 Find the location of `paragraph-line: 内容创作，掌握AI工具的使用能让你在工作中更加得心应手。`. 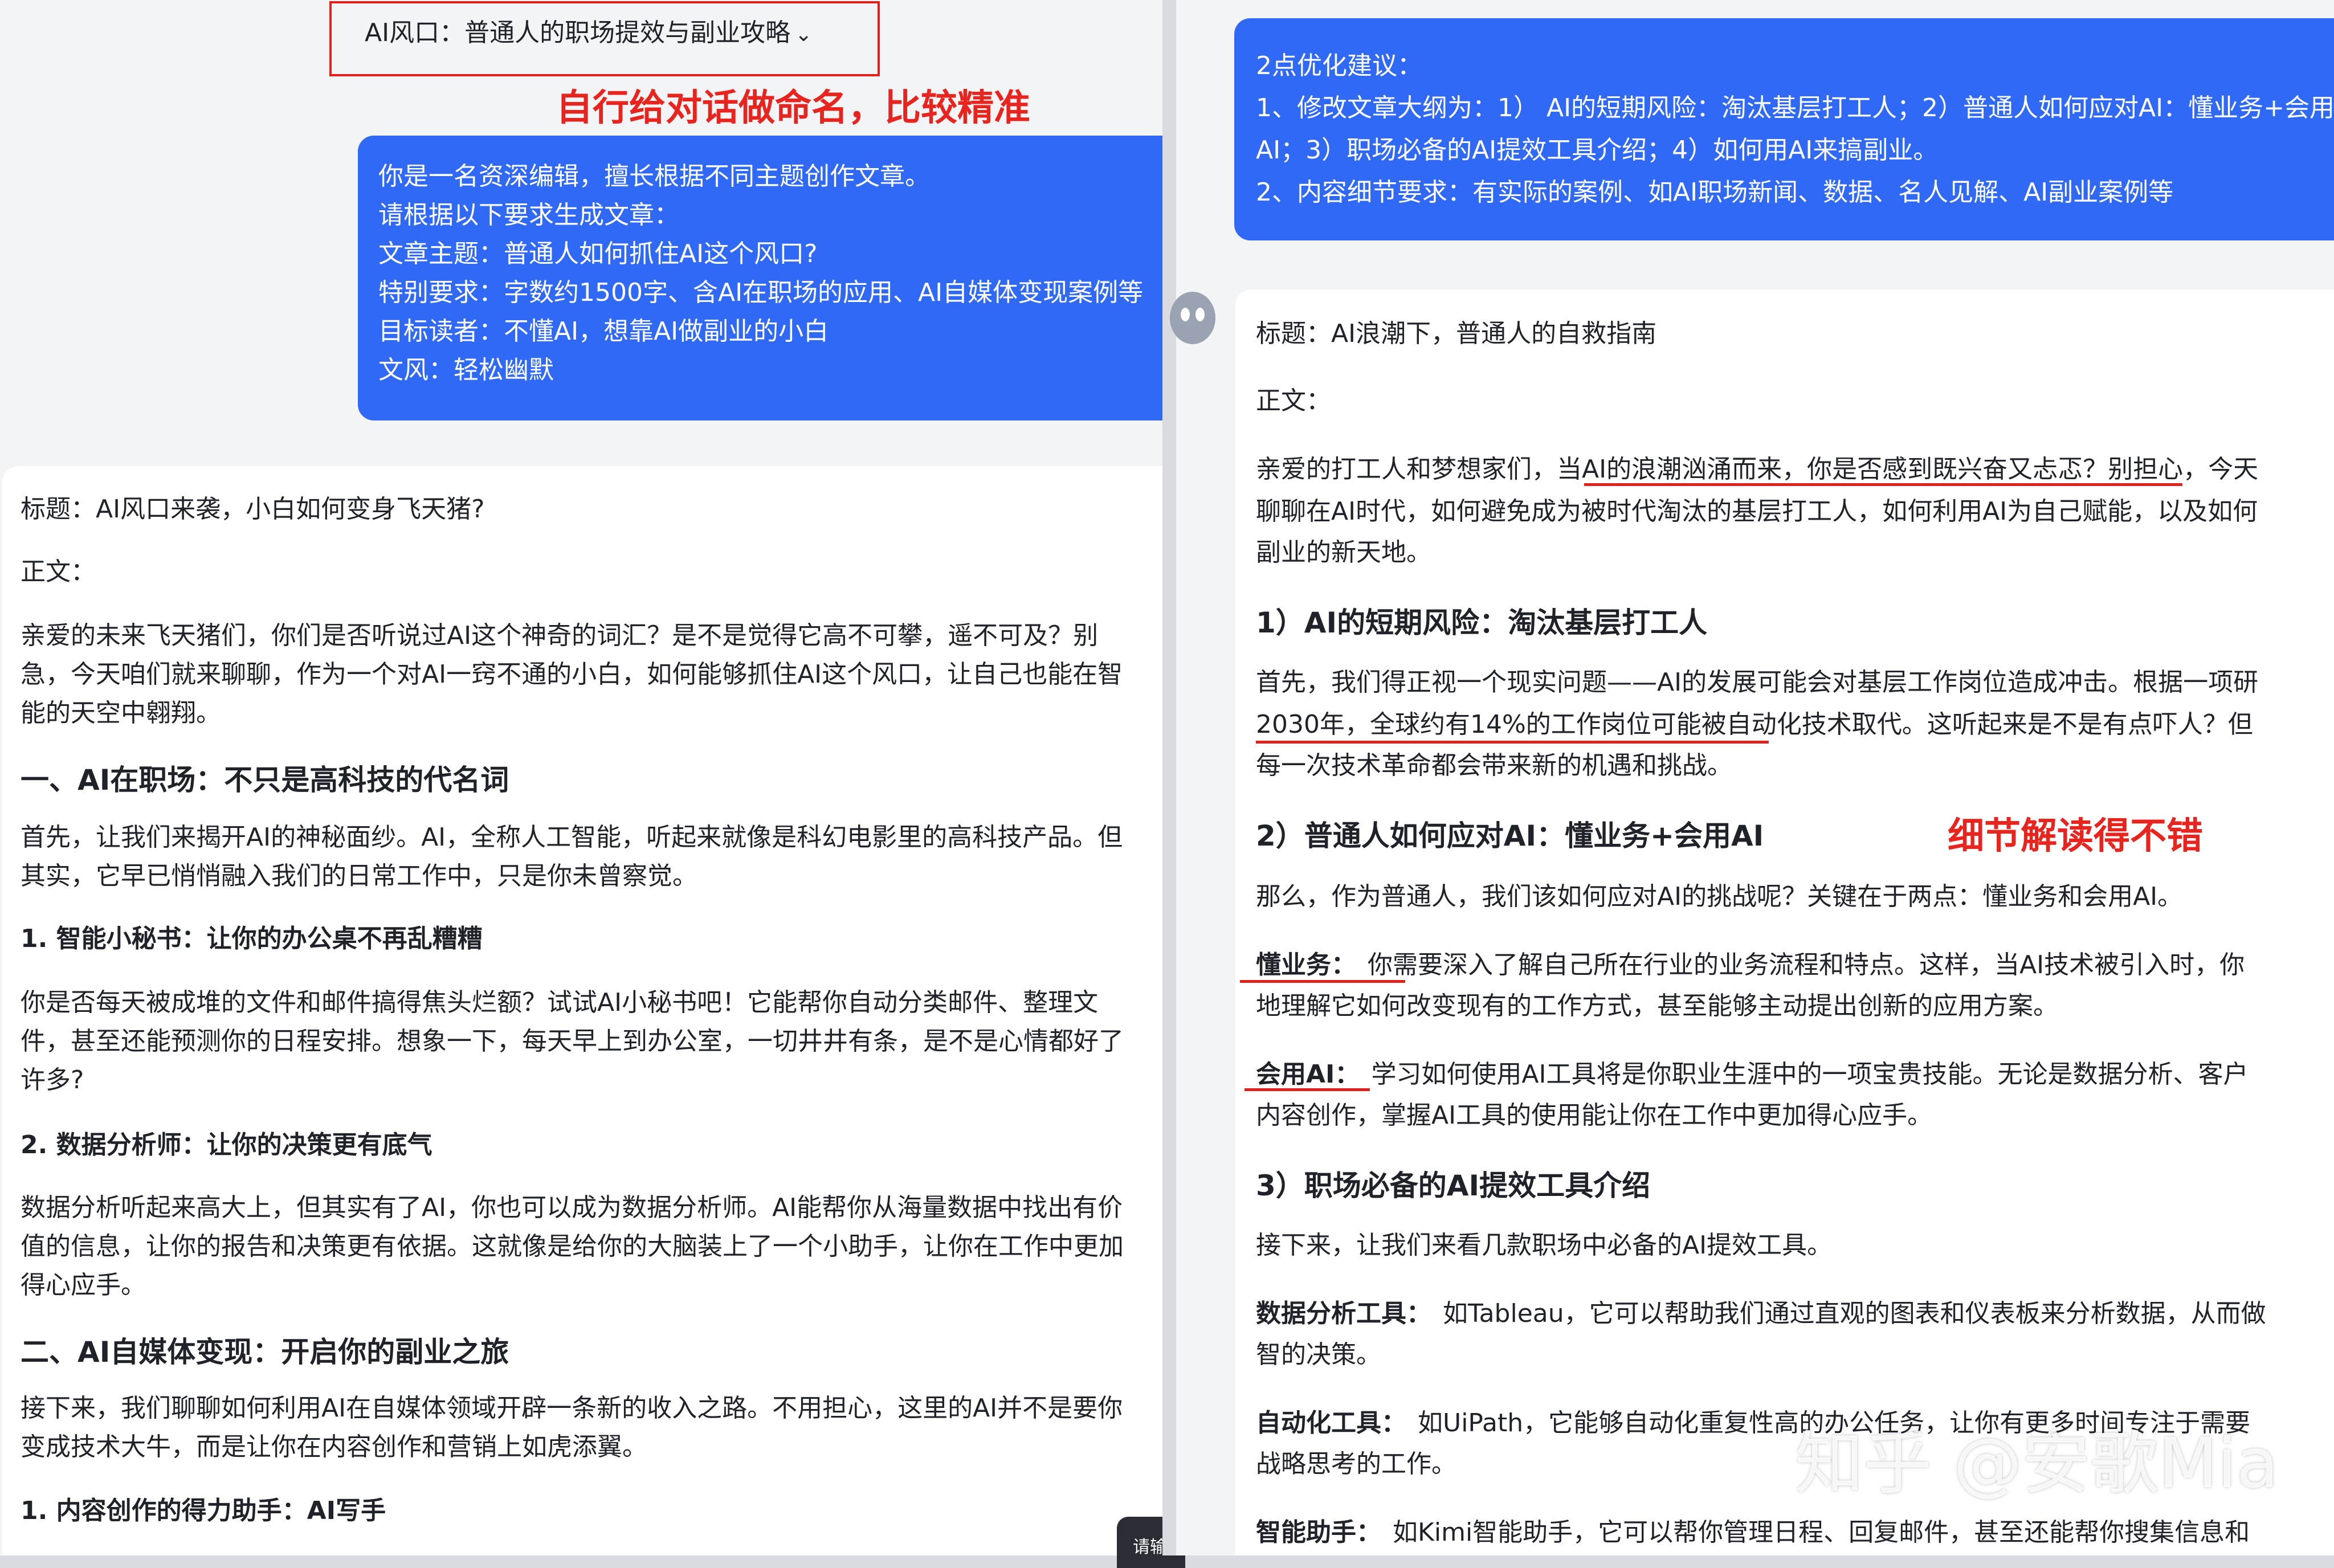

paragraph-line: 内容创作，掌握AI工具的使用能让你在工作中更加得心应手。 is located at coordinates (1594, 1115).